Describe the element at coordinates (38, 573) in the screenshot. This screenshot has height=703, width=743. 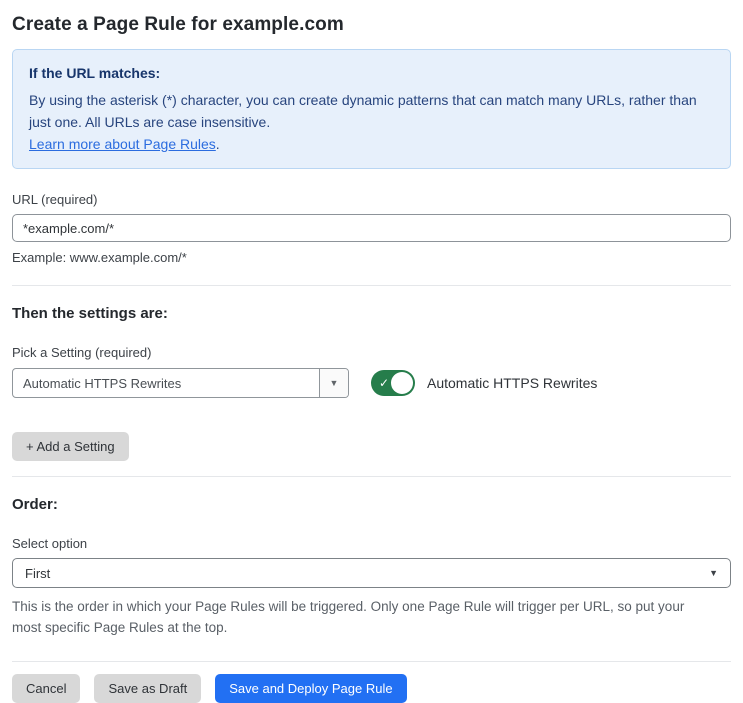
I see `order-select-value: First` at that location.